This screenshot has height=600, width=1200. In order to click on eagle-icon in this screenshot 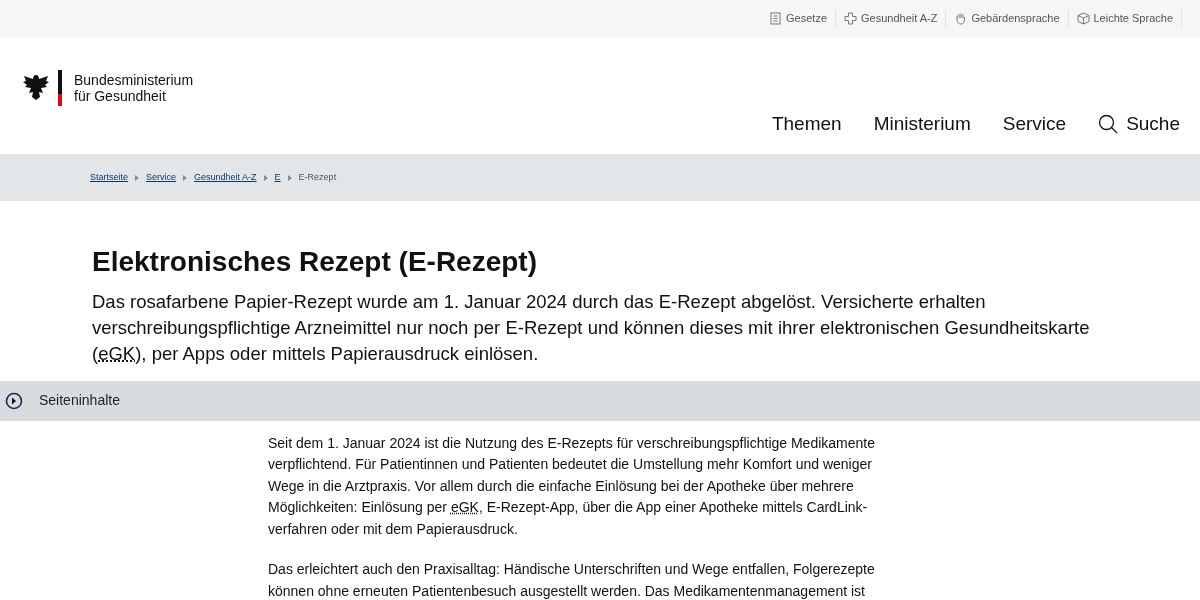, I will do `click(36, 88)`.